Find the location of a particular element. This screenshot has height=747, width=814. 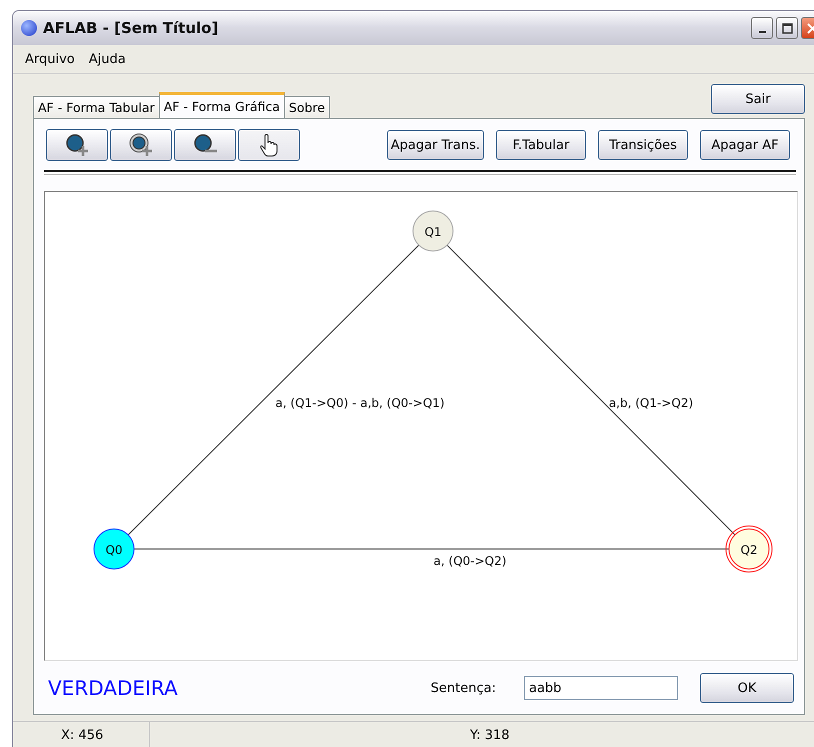

sentence-field: aabb is located at coordinates (601, 688).